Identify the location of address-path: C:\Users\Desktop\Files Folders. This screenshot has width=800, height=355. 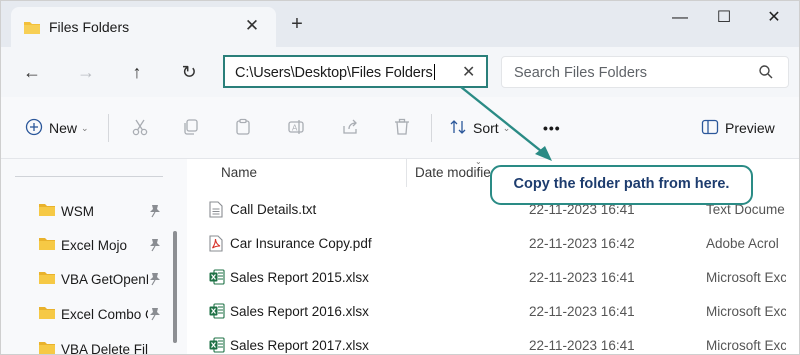
(334, 73).